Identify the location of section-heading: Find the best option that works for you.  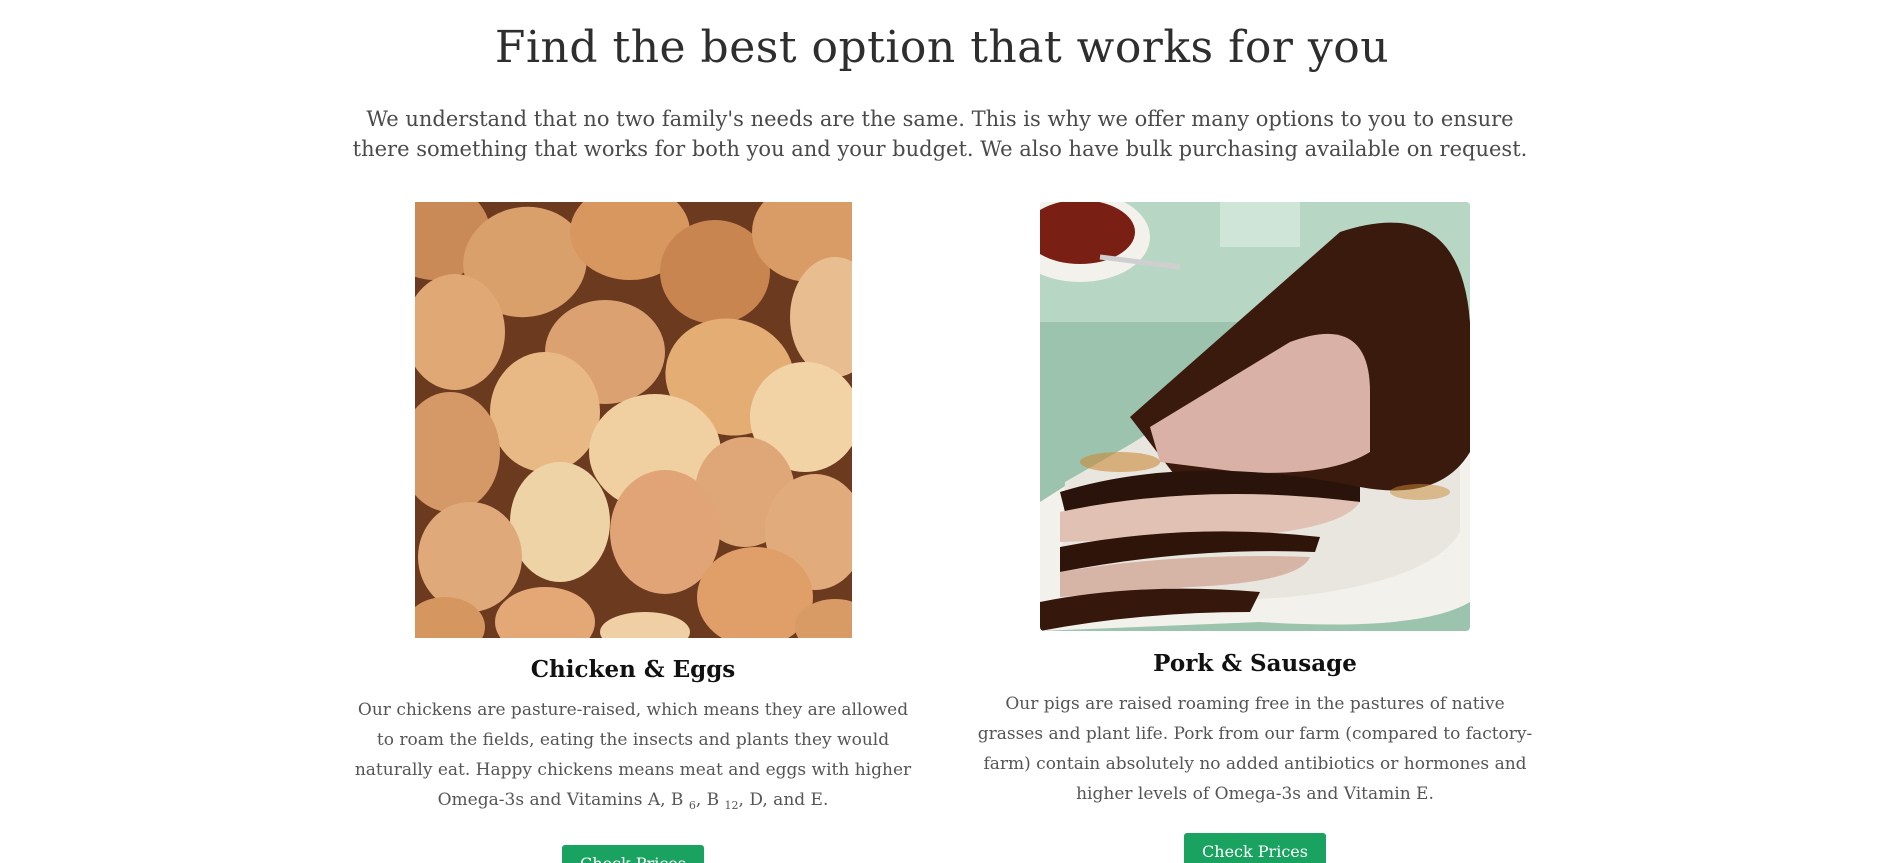
(942, 47).